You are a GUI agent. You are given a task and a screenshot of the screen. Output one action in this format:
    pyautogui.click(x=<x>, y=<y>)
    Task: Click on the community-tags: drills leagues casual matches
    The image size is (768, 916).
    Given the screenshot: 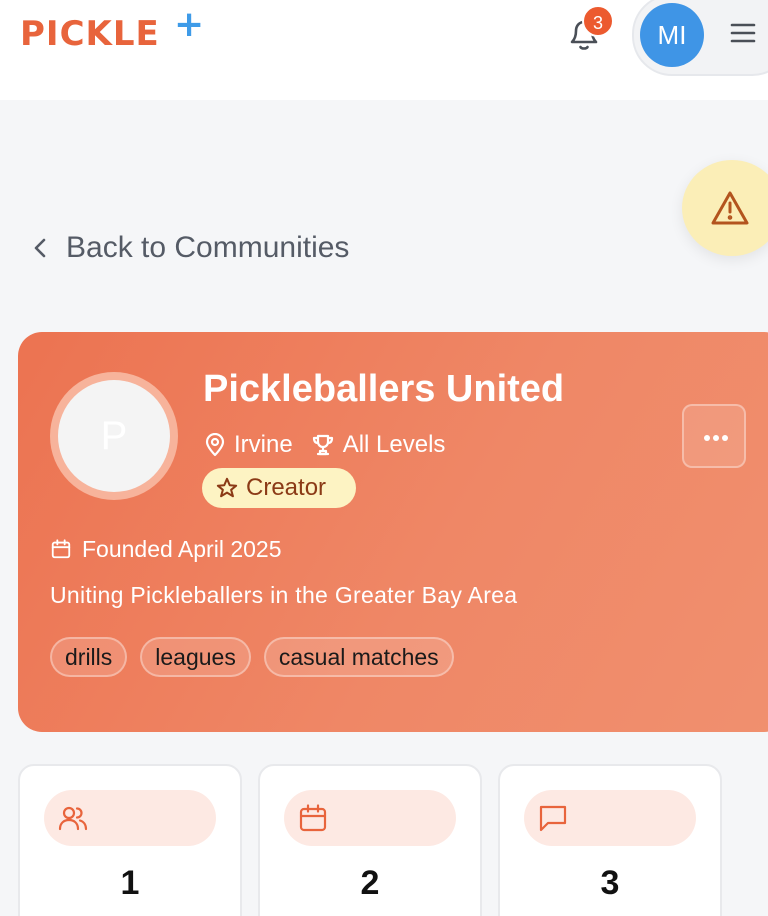 What is the action you would take?
    pyautogui.click(x=258, y=657)
    